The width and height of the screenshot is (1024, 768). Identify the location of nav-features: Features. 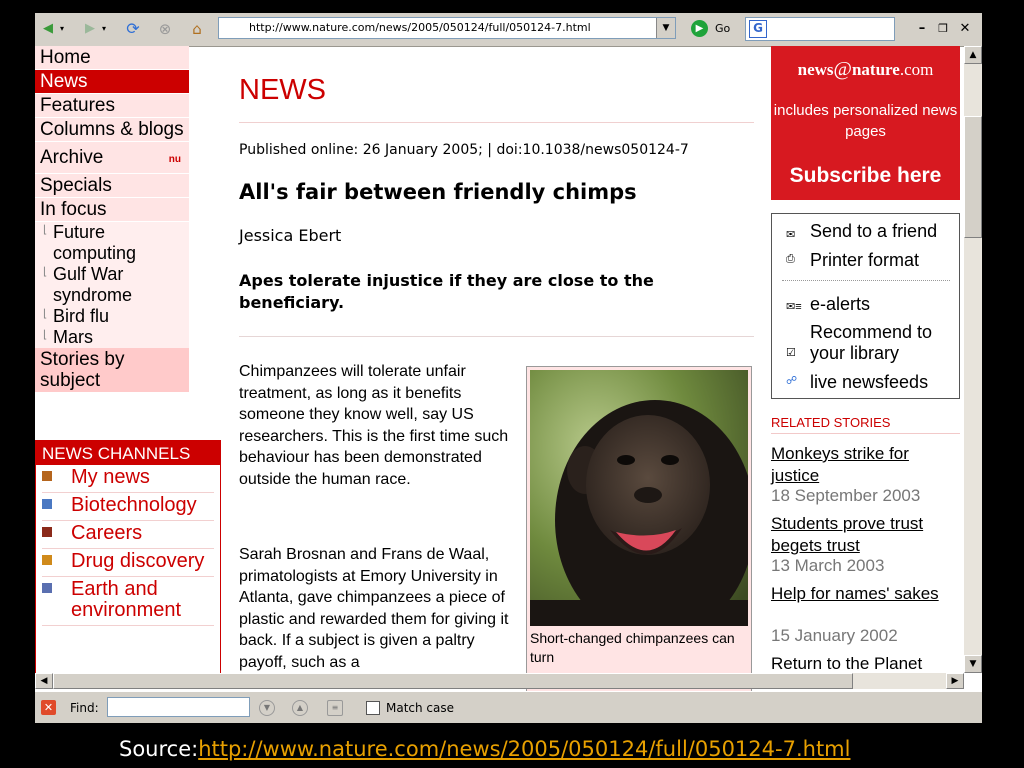
(112, 106).